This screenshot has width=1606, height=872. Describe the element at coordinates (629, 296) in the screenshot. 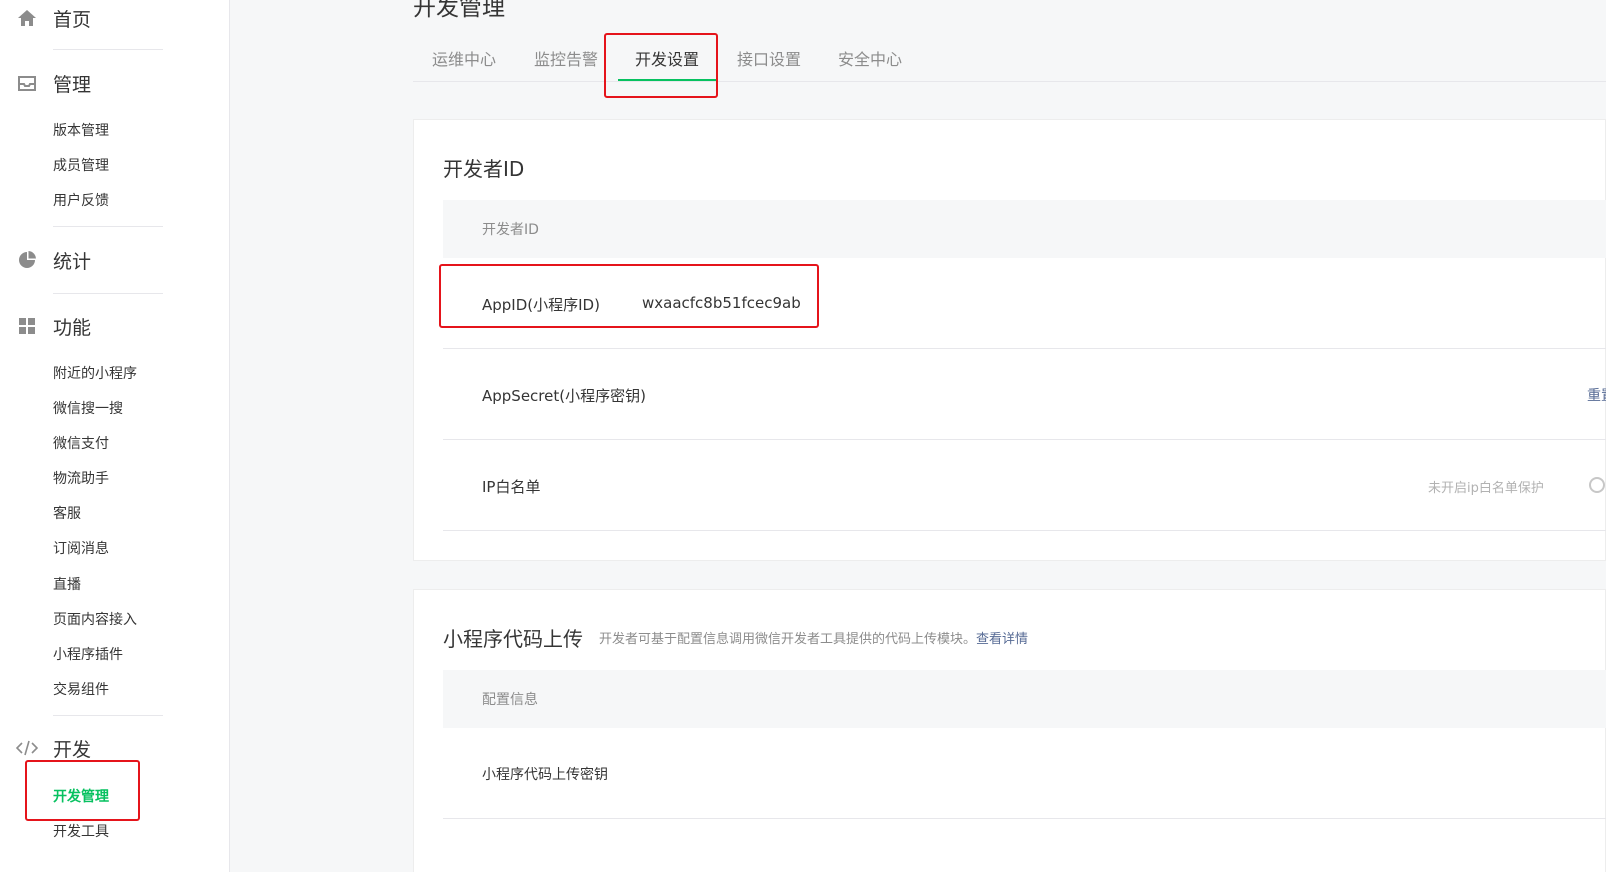

I see `highlight-box-appid` at that location.